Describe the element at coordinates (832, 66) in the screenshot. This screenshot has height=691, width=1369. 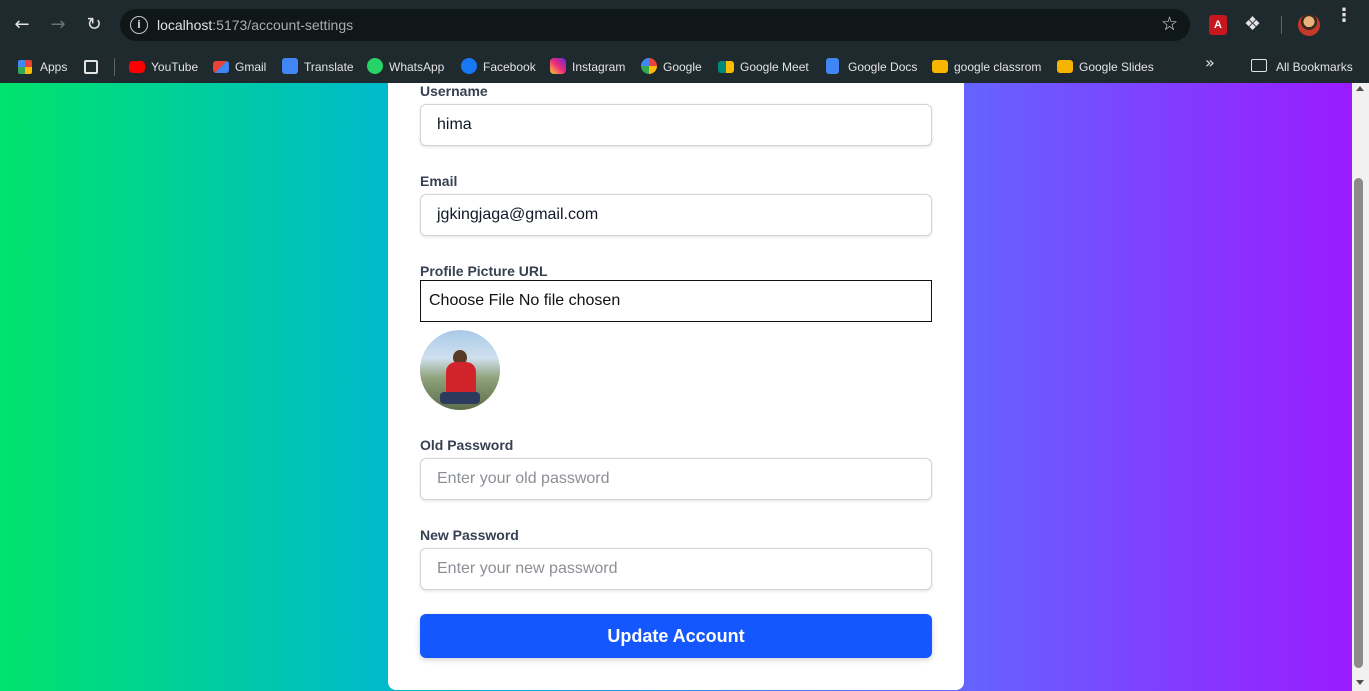
I see `docs-icon` at that location.